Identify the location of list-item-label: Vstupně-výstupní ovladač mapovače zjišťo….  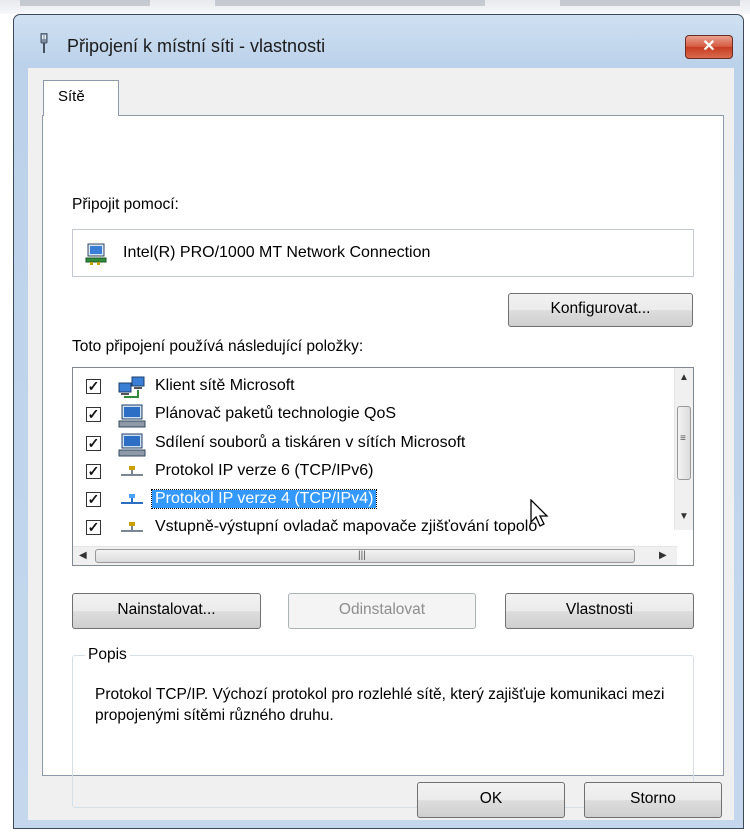
(346, 526).